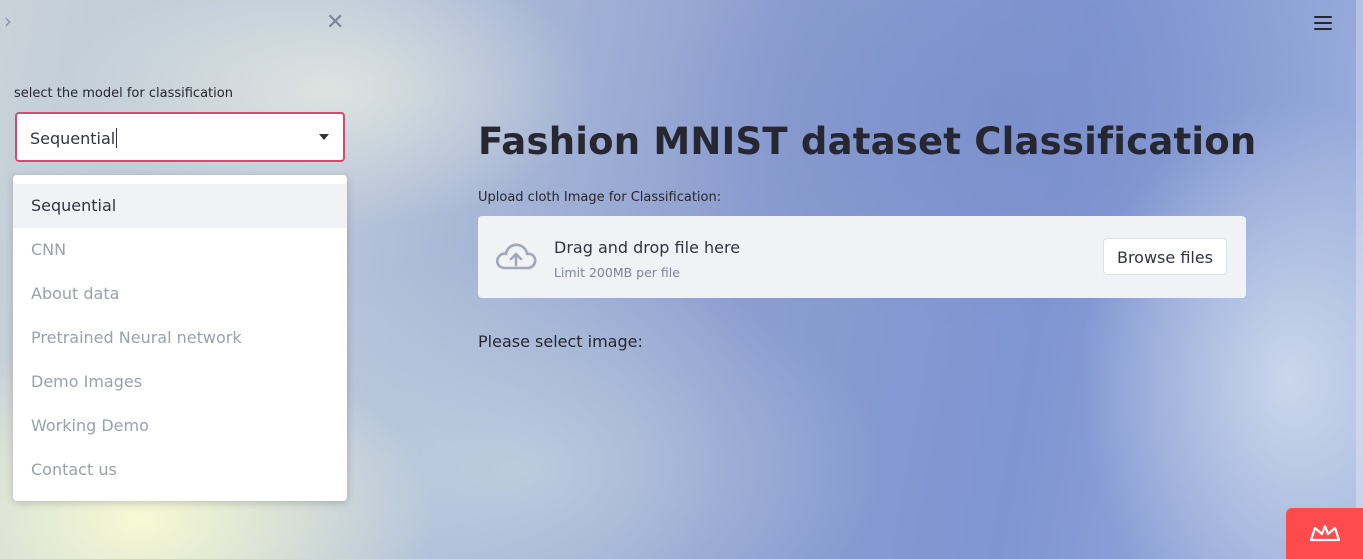 Image resolution: width=1363 pixels, height=559 pixels. I want to click on dropzone-instruction: Drag and drop file here, so click(647, 247).